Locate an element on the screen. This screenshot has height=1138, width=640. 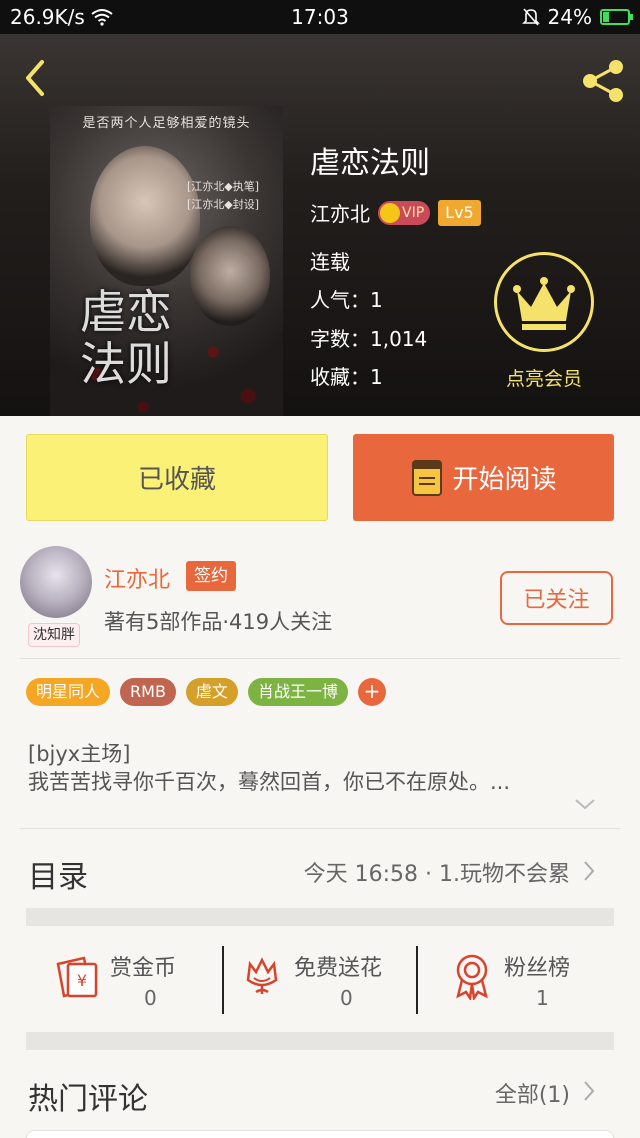
hero-author-row: 江亦北 VIP Lv5 is located at coordinates (395, 212).